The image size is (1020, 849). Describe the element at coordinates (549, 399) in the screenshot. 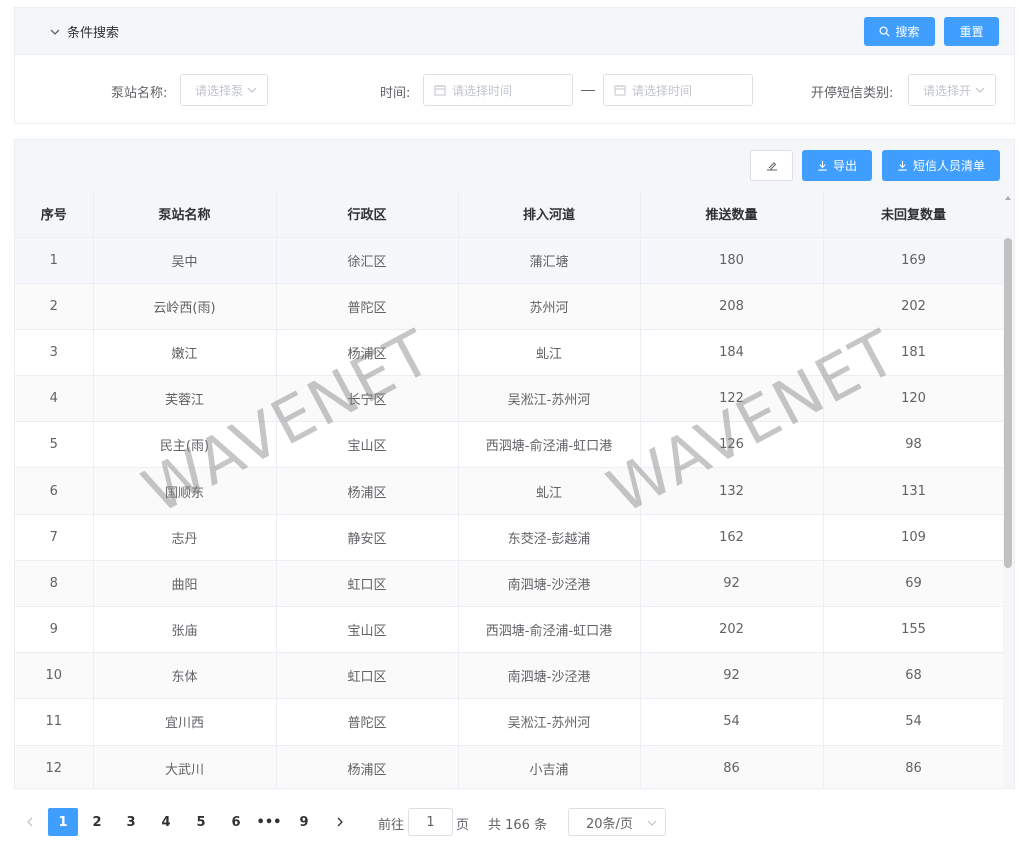

I see `table-cell: 吴淞江-苏州河` at that location.